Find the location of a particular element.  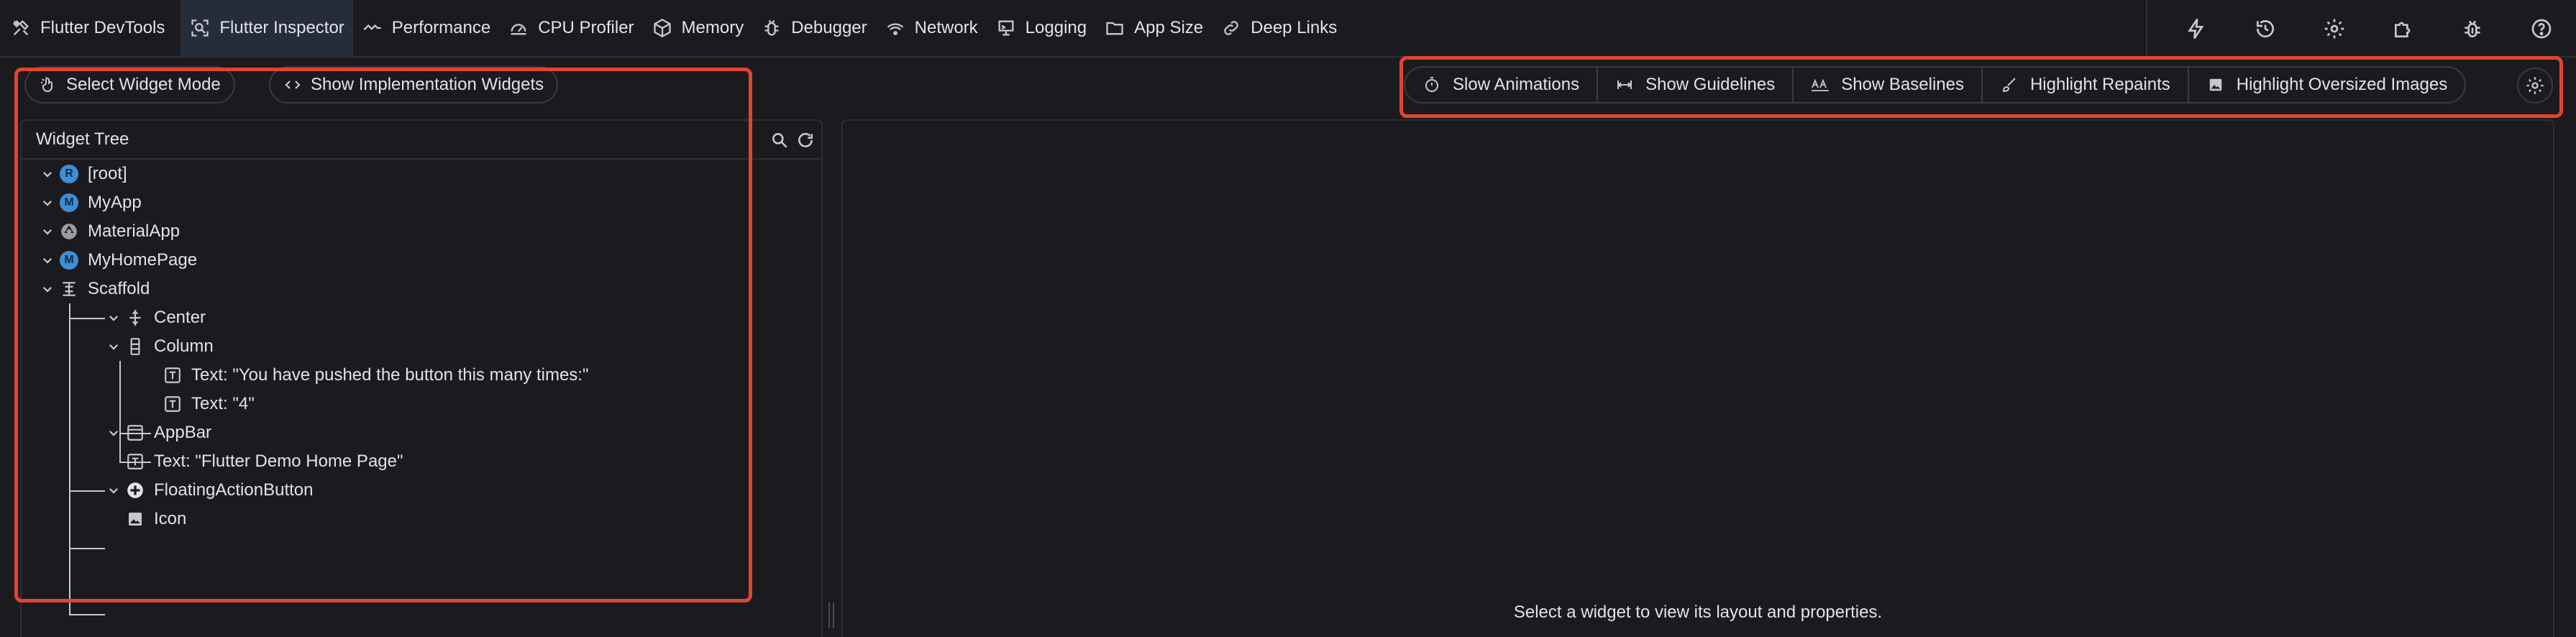

timer-icon is located at coordinates (1431, 84).